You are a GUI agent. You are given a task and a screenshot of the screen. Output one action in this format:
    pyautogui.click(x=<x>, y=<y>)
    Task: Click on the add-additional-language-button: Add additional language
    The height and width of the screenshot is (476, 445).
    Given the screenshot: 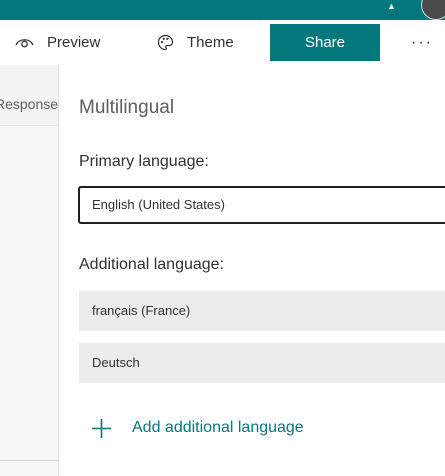 What is the action you would take?
    pyautogui.click(x=197, y=428)
    